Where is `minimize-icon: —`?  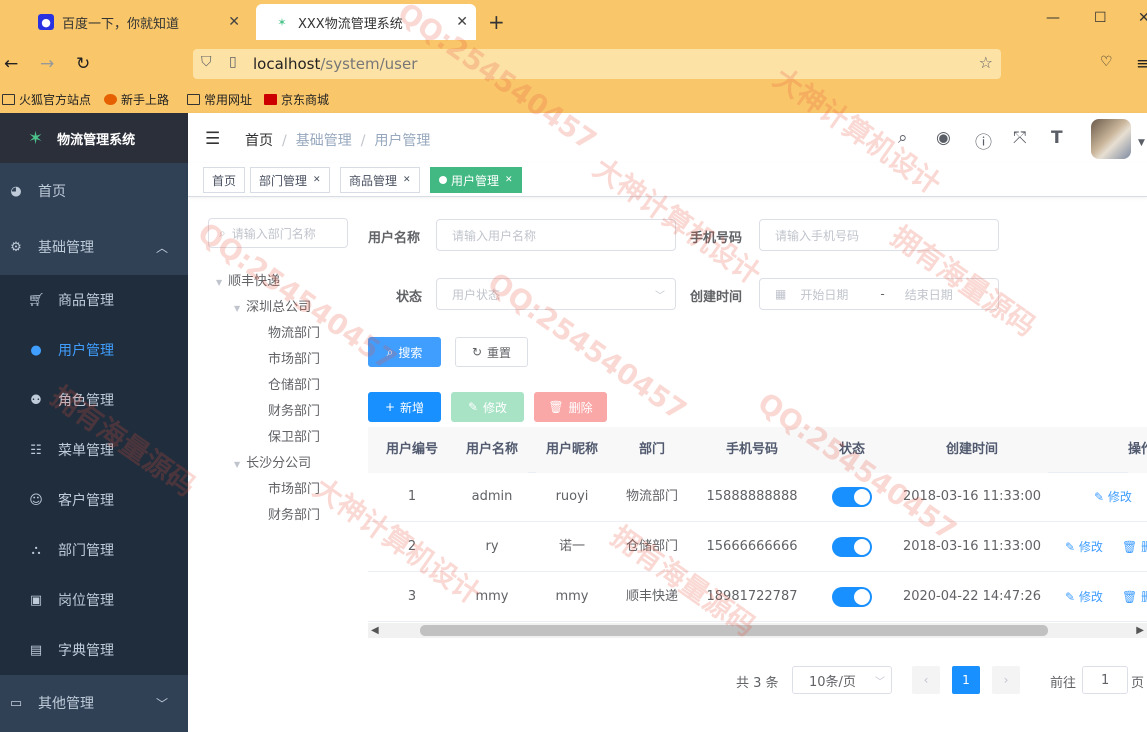
minimize-icon: — is located at coordinates (1053, 18).